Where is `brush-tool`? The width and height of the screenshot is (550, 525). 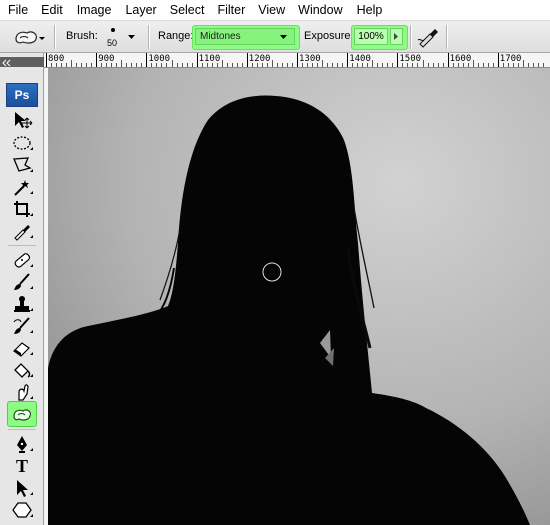 brush-tool is located at coordinates (22, 282).